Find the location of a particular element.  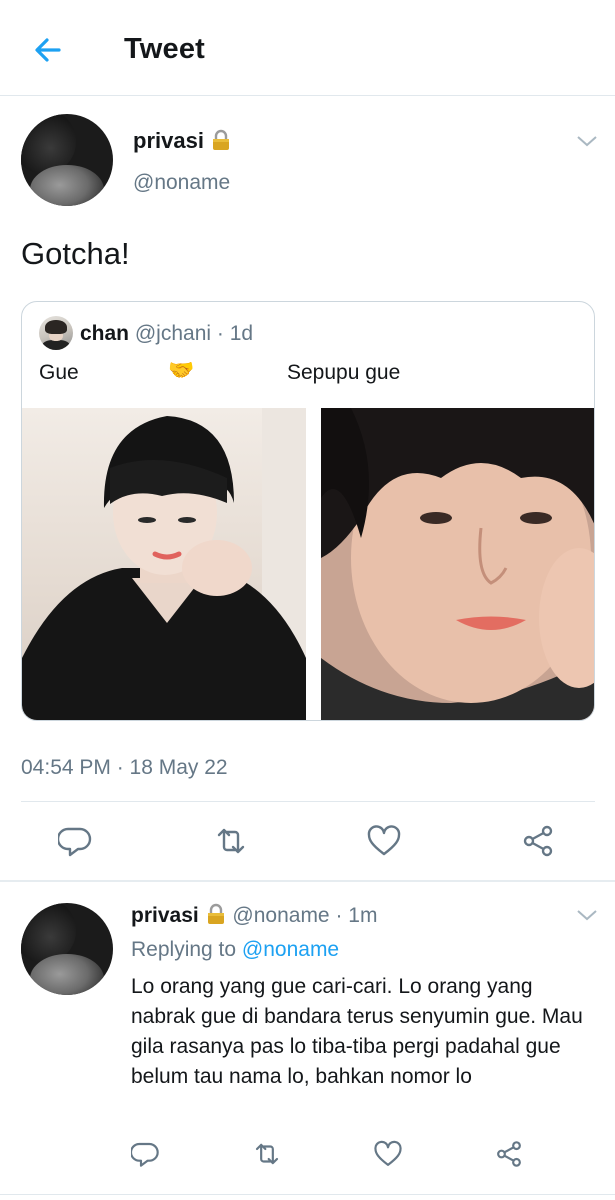

reply-avatar is located at coordinates (67, 949).